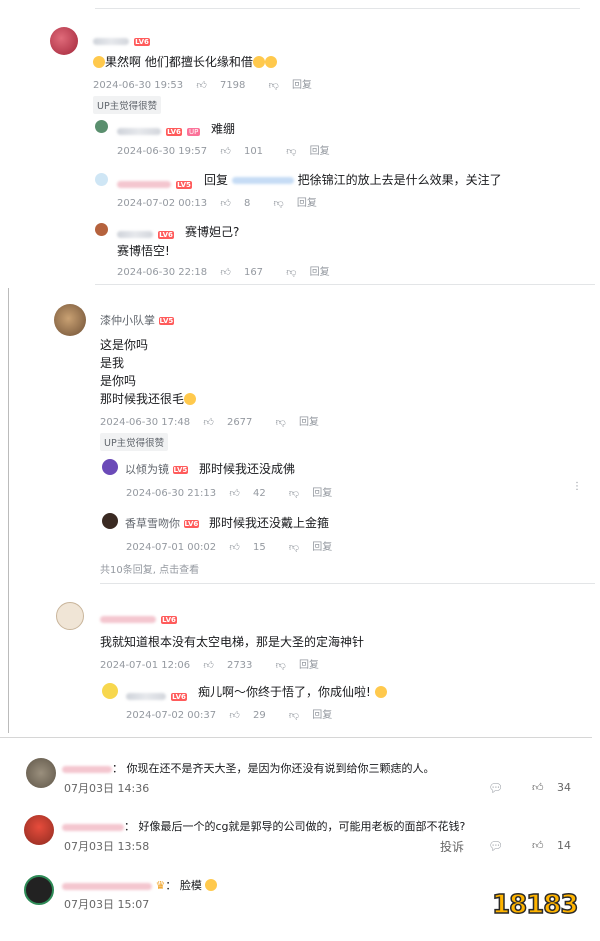 This screenshot has width=600, height=941. Describe the element at coordinates (145, 665) in the screenshot. I see `timestamp: 2024-07-01 12:06` at that location.